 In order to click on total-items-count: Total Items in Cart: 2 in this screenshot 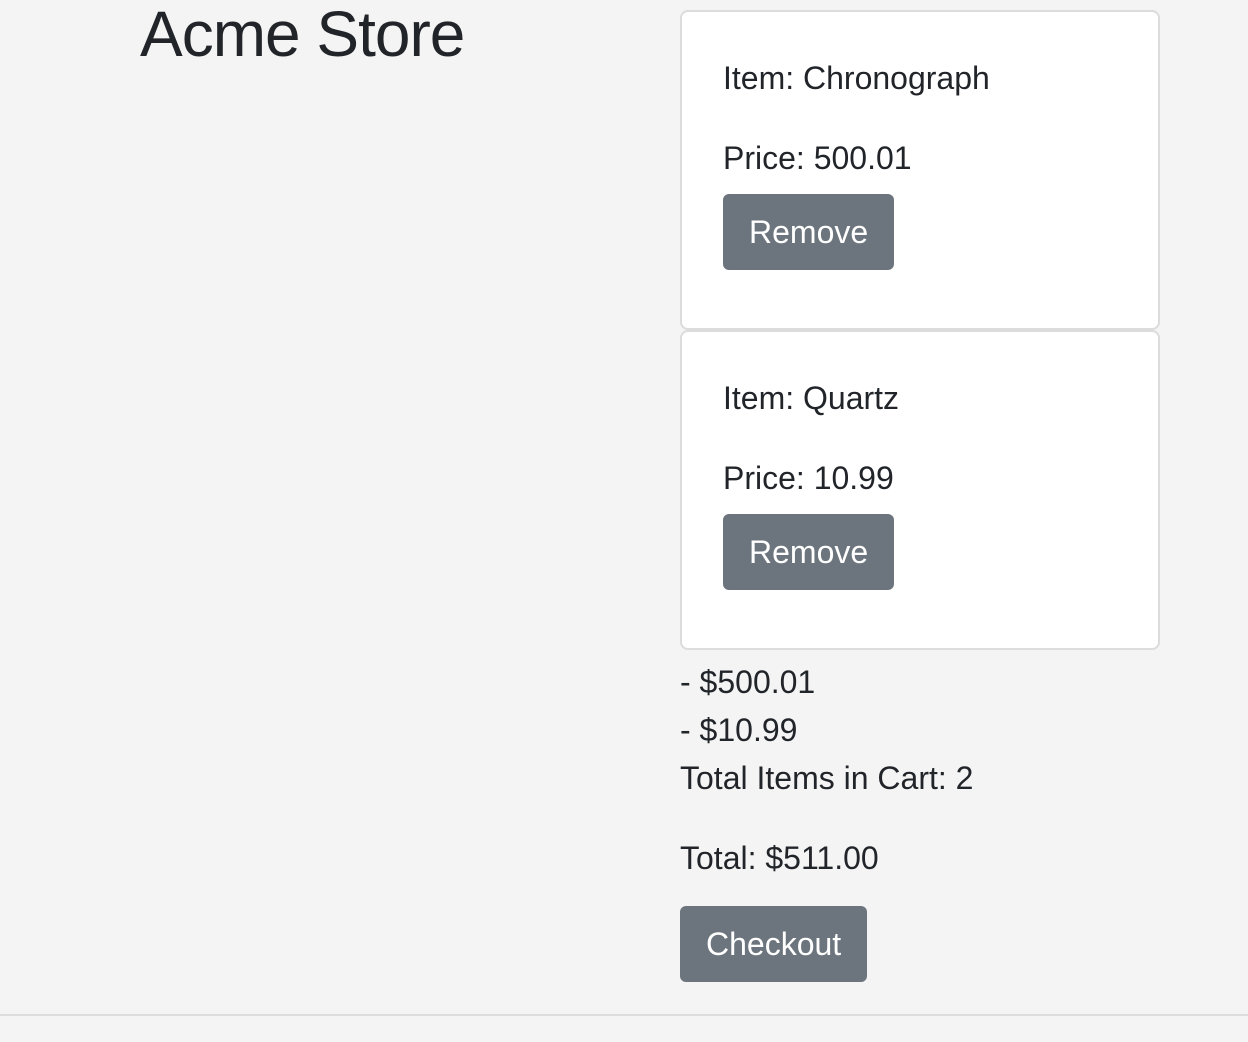, I will do `click(827, 778)`.